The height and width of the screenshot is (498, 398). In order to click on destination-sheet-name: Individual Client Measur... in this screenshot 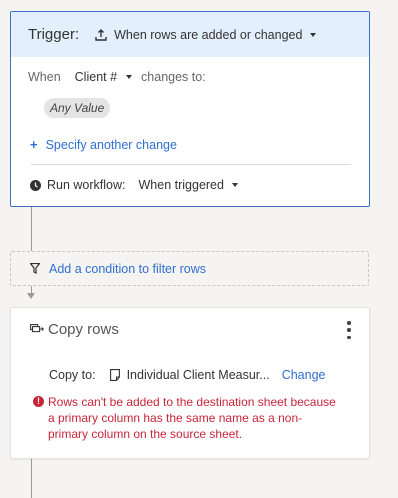, I will do `click(198, 375)`.